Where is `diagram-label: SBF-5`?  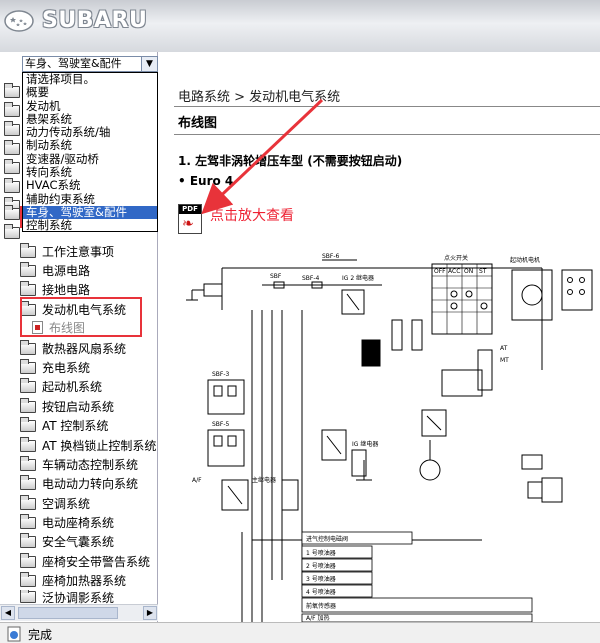 diagram-label: SBF-5 is located at coordinates (221, 424).